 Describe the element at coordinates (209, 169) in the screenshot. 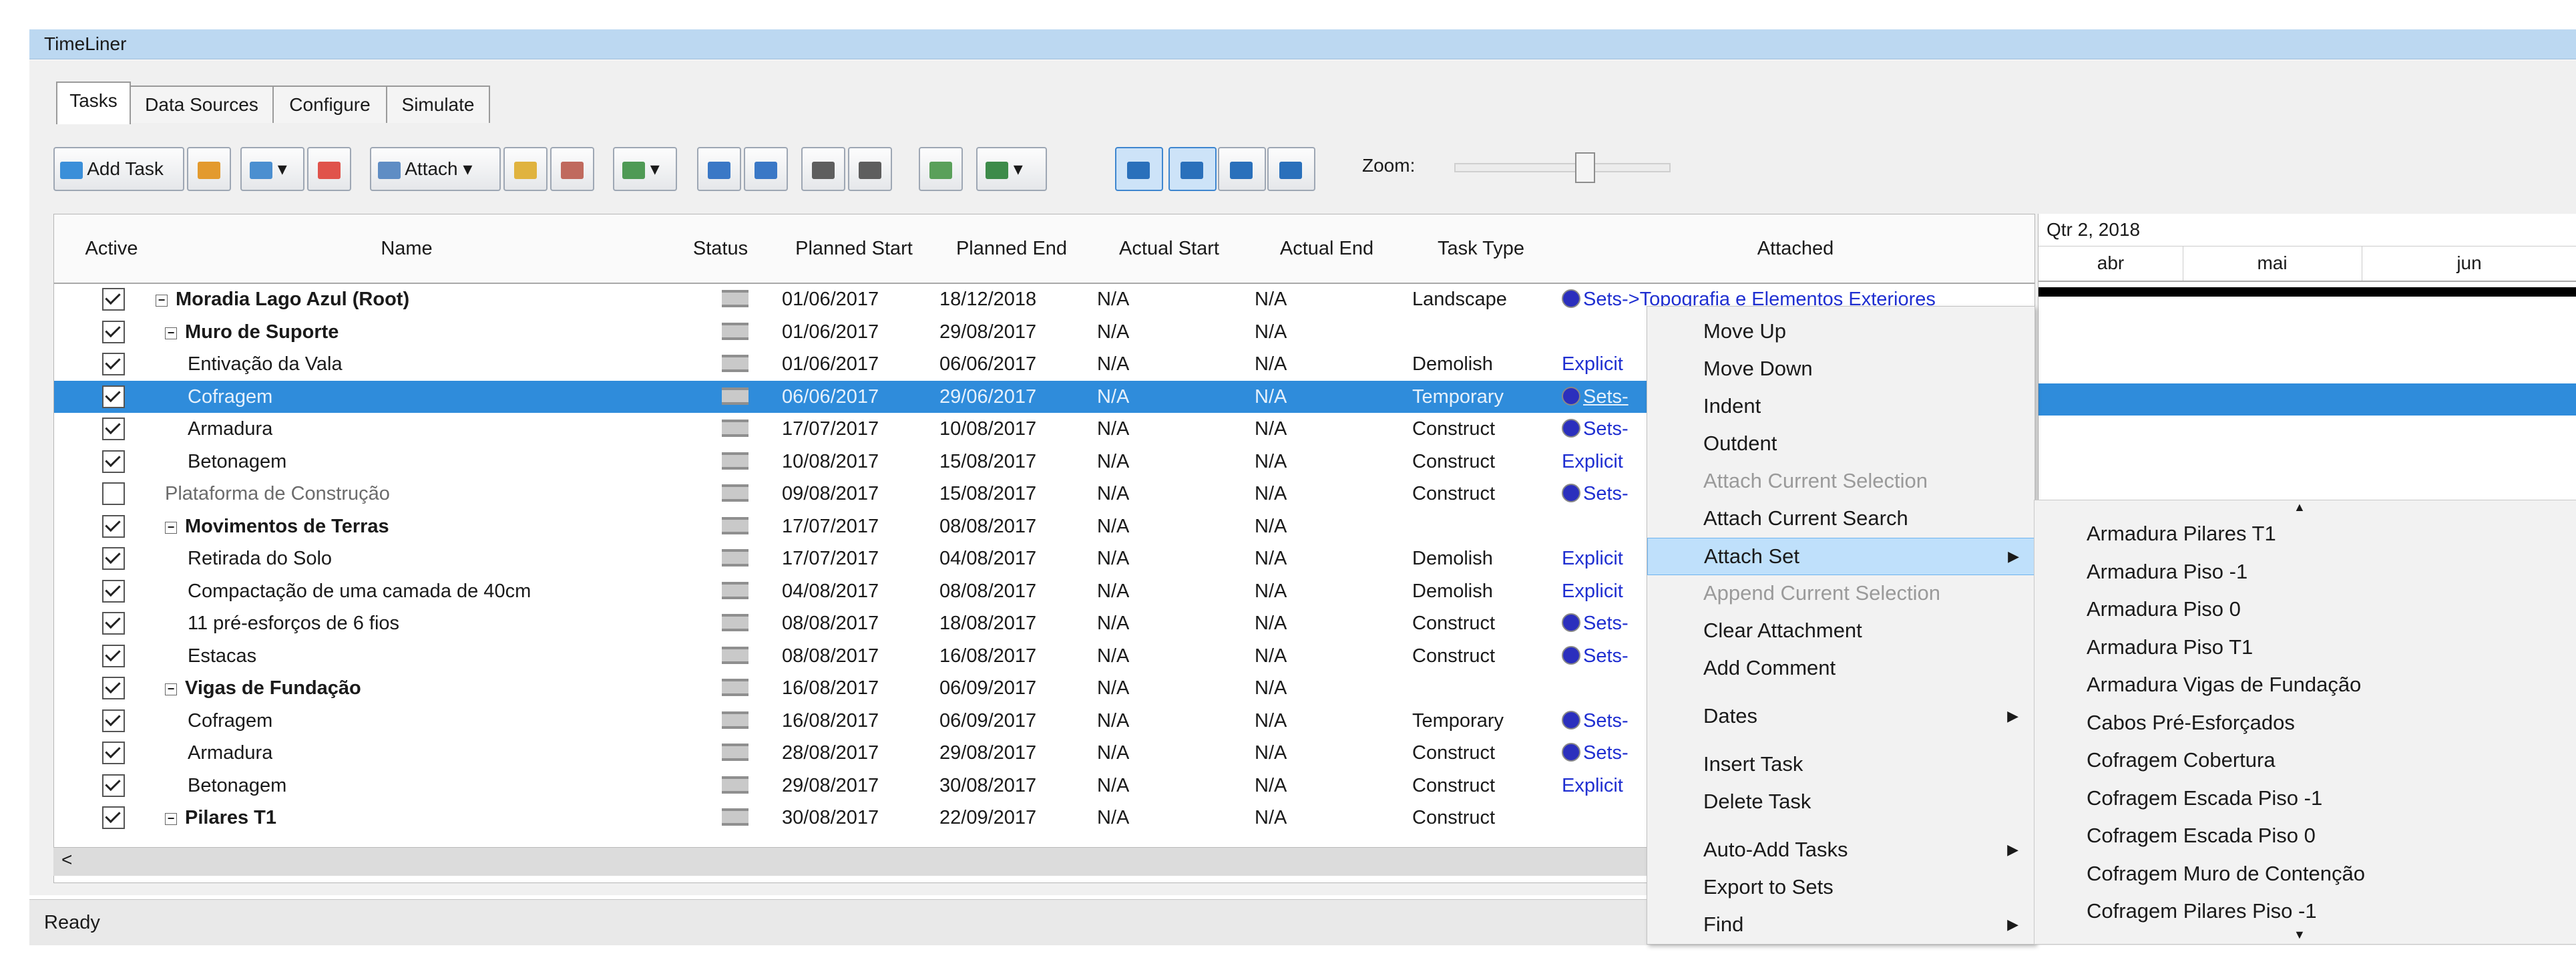

I see `auto-add-tasks-button` at that location.